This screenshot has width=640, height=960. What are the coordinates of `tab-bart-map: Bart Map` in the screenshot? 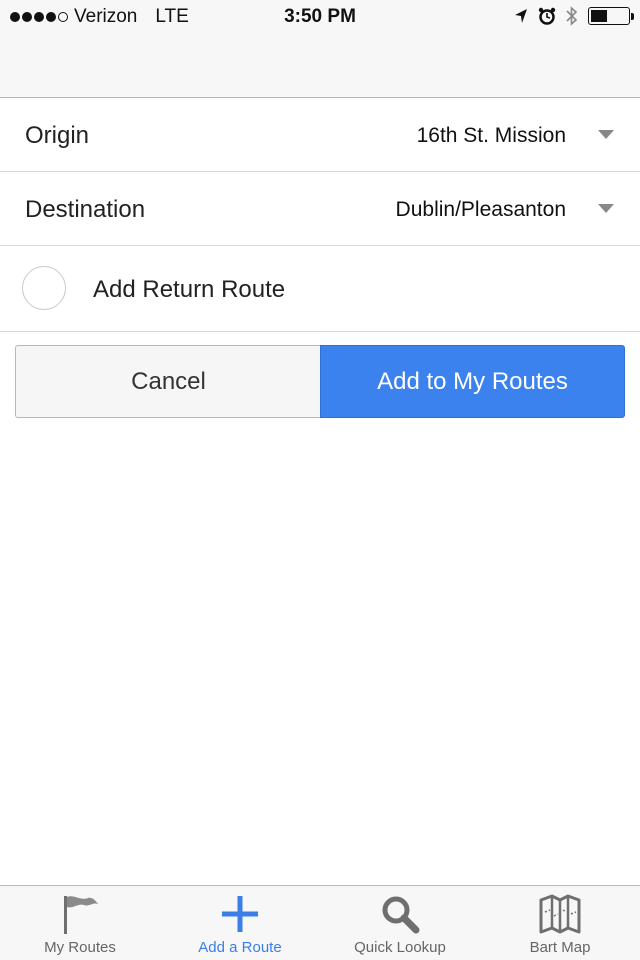 It's located at (560, 923).